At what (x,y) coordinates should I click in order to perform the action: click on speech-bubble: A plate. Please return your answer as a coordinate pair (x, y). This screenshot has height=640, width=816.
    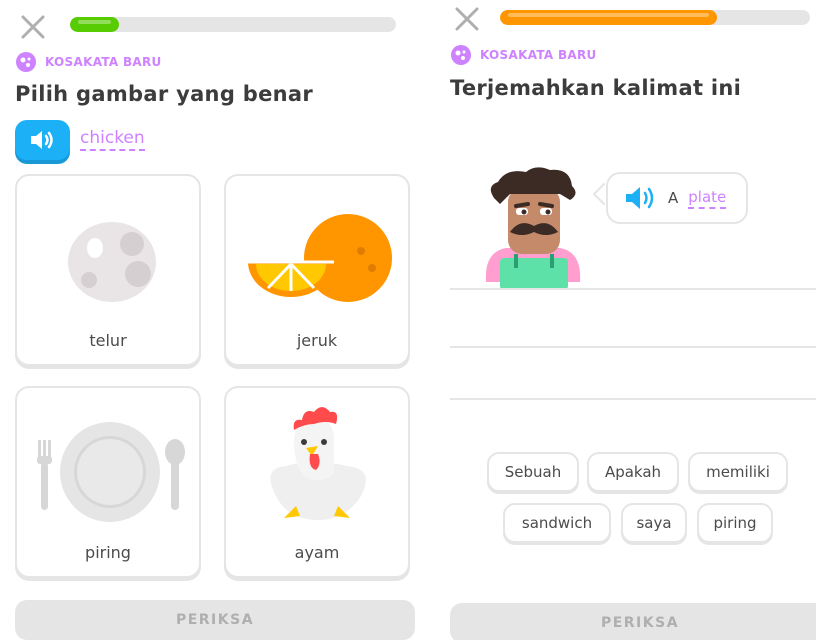
    Looking at the image, I should click on (677, 198).